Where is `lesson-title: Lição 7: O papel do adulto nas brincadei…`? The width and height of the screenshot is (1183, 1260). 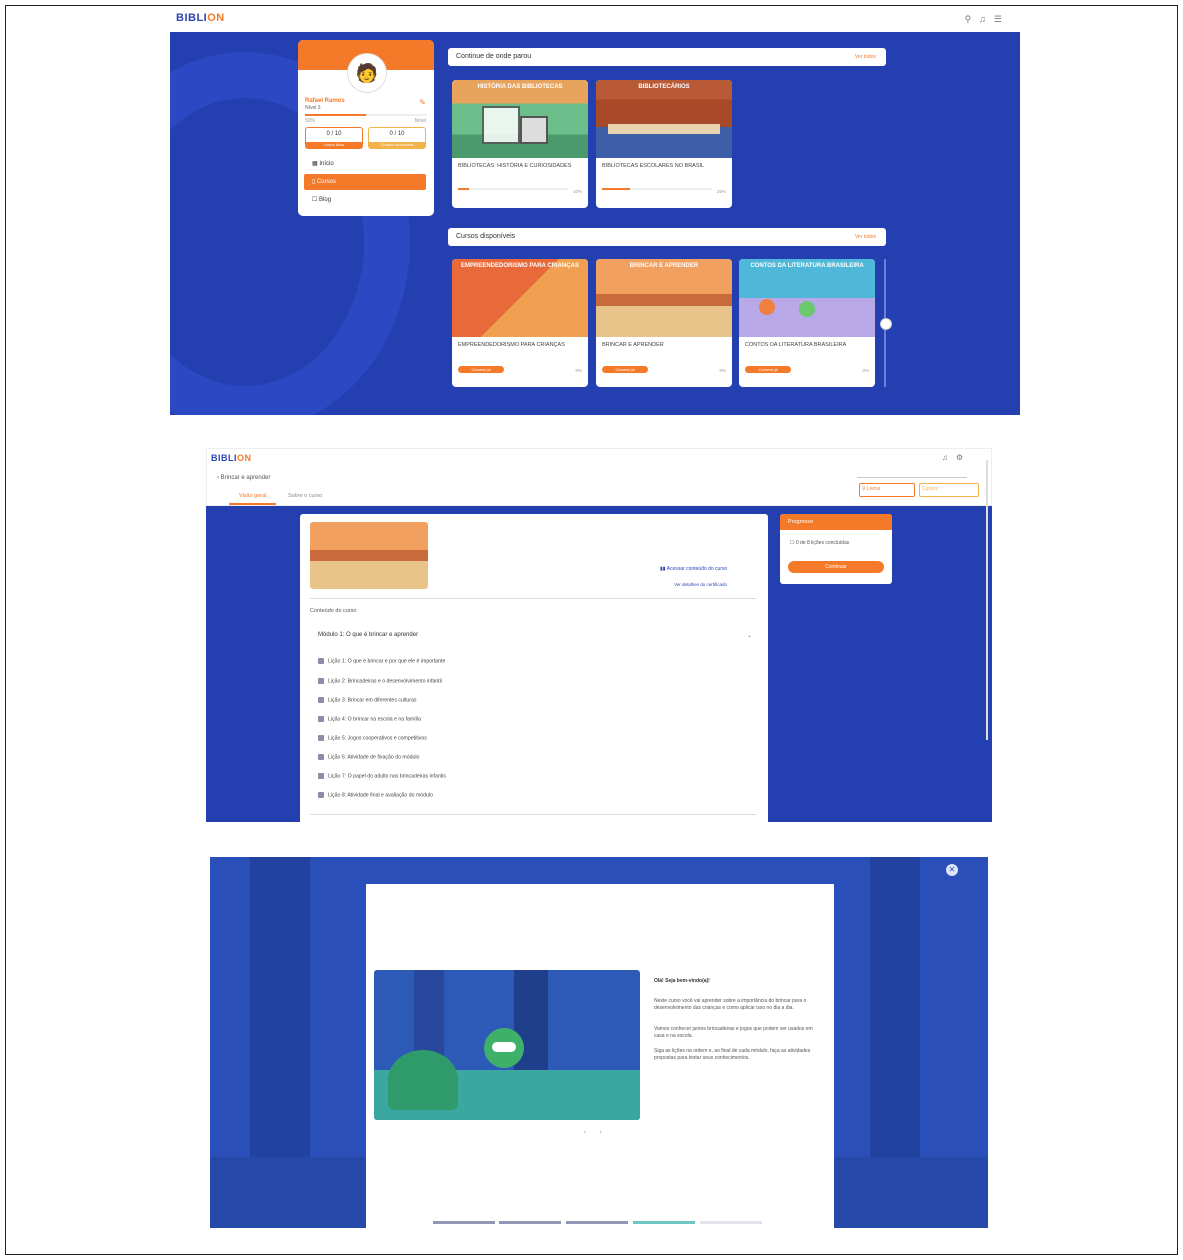 lesson-title: Lição 7: O papel do adulto nas brincadei… is located at coordinates (387, 776).